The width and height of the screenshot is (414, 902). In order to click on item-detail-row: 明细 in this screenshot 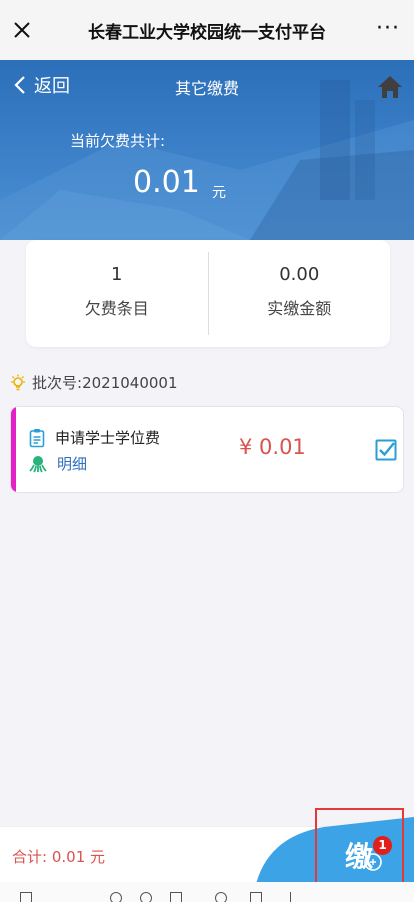, I will do `click(58, 463)`.